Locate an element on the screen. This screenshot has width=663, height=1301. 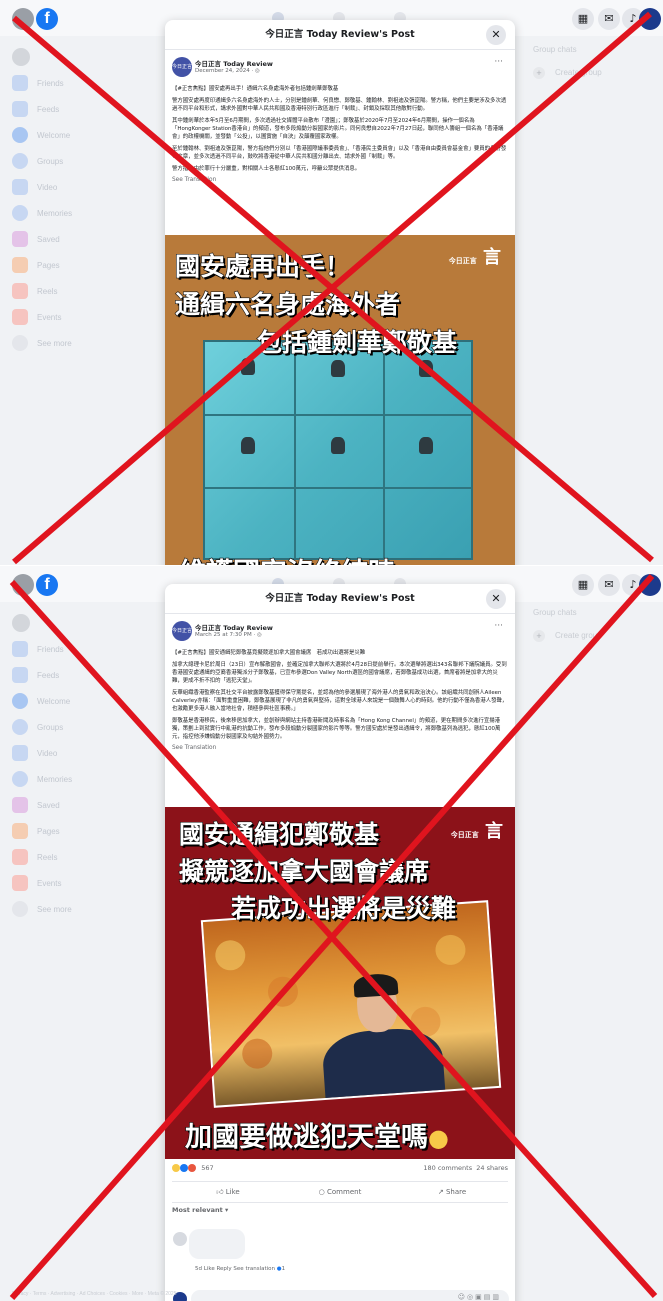
haha-reaction-icon is located at coordinates (176, 1168).